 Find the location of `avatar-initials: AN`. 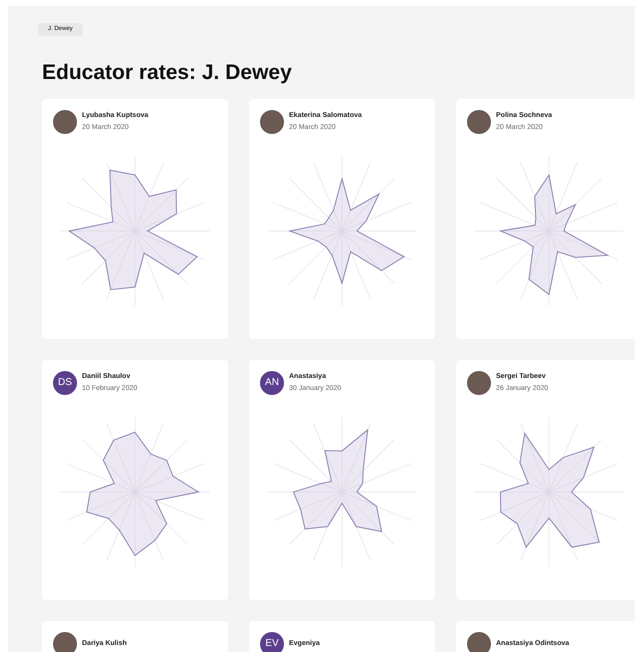

avatar-initials: AN is located at coordinates (272, 382).